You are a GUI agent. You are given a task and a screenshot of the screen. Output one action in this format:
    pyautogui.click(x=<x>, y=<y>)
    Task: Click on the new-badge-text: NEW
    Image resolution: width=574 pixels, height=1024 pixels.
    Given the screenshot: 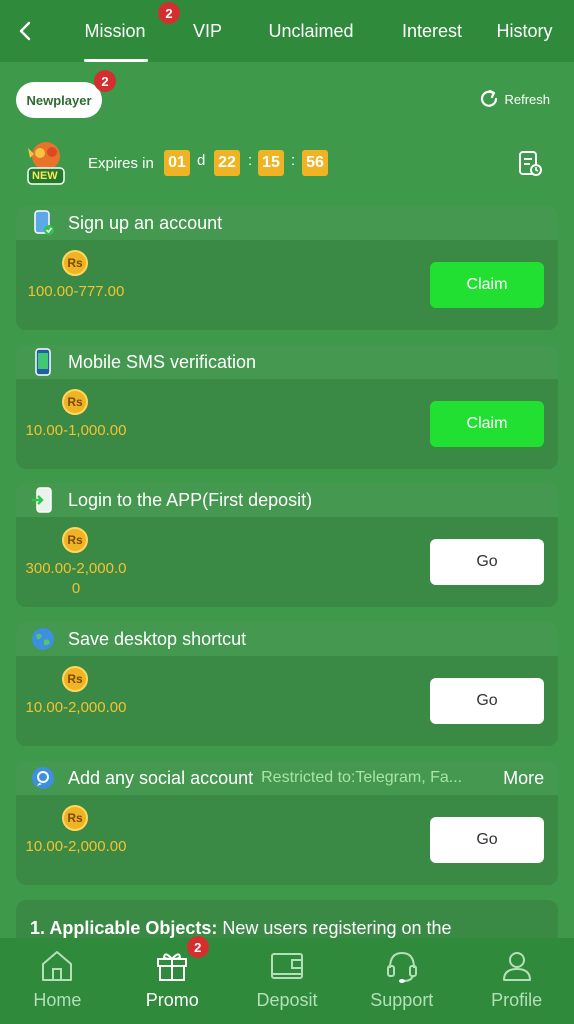 What is the action you would take?
    pyautogui.click(x=45, y=176)
    